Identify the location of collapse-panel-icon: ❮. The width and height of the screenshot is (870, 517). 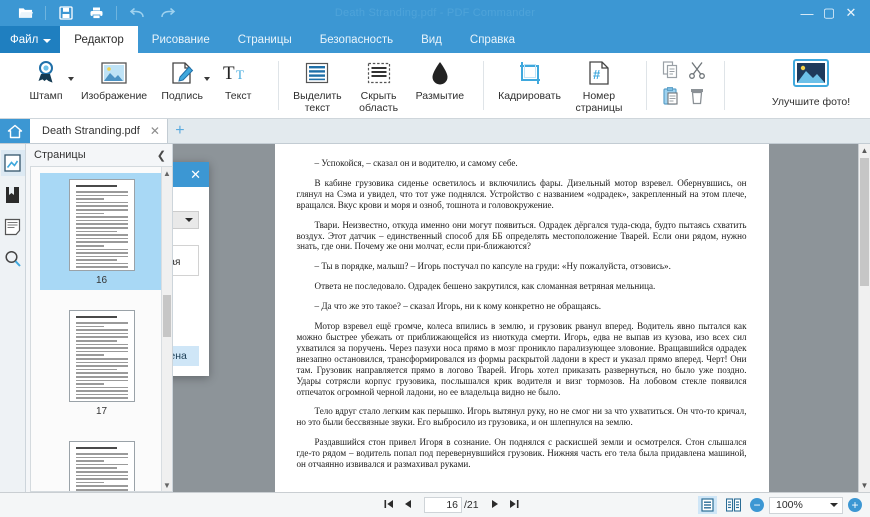
(161, 155).